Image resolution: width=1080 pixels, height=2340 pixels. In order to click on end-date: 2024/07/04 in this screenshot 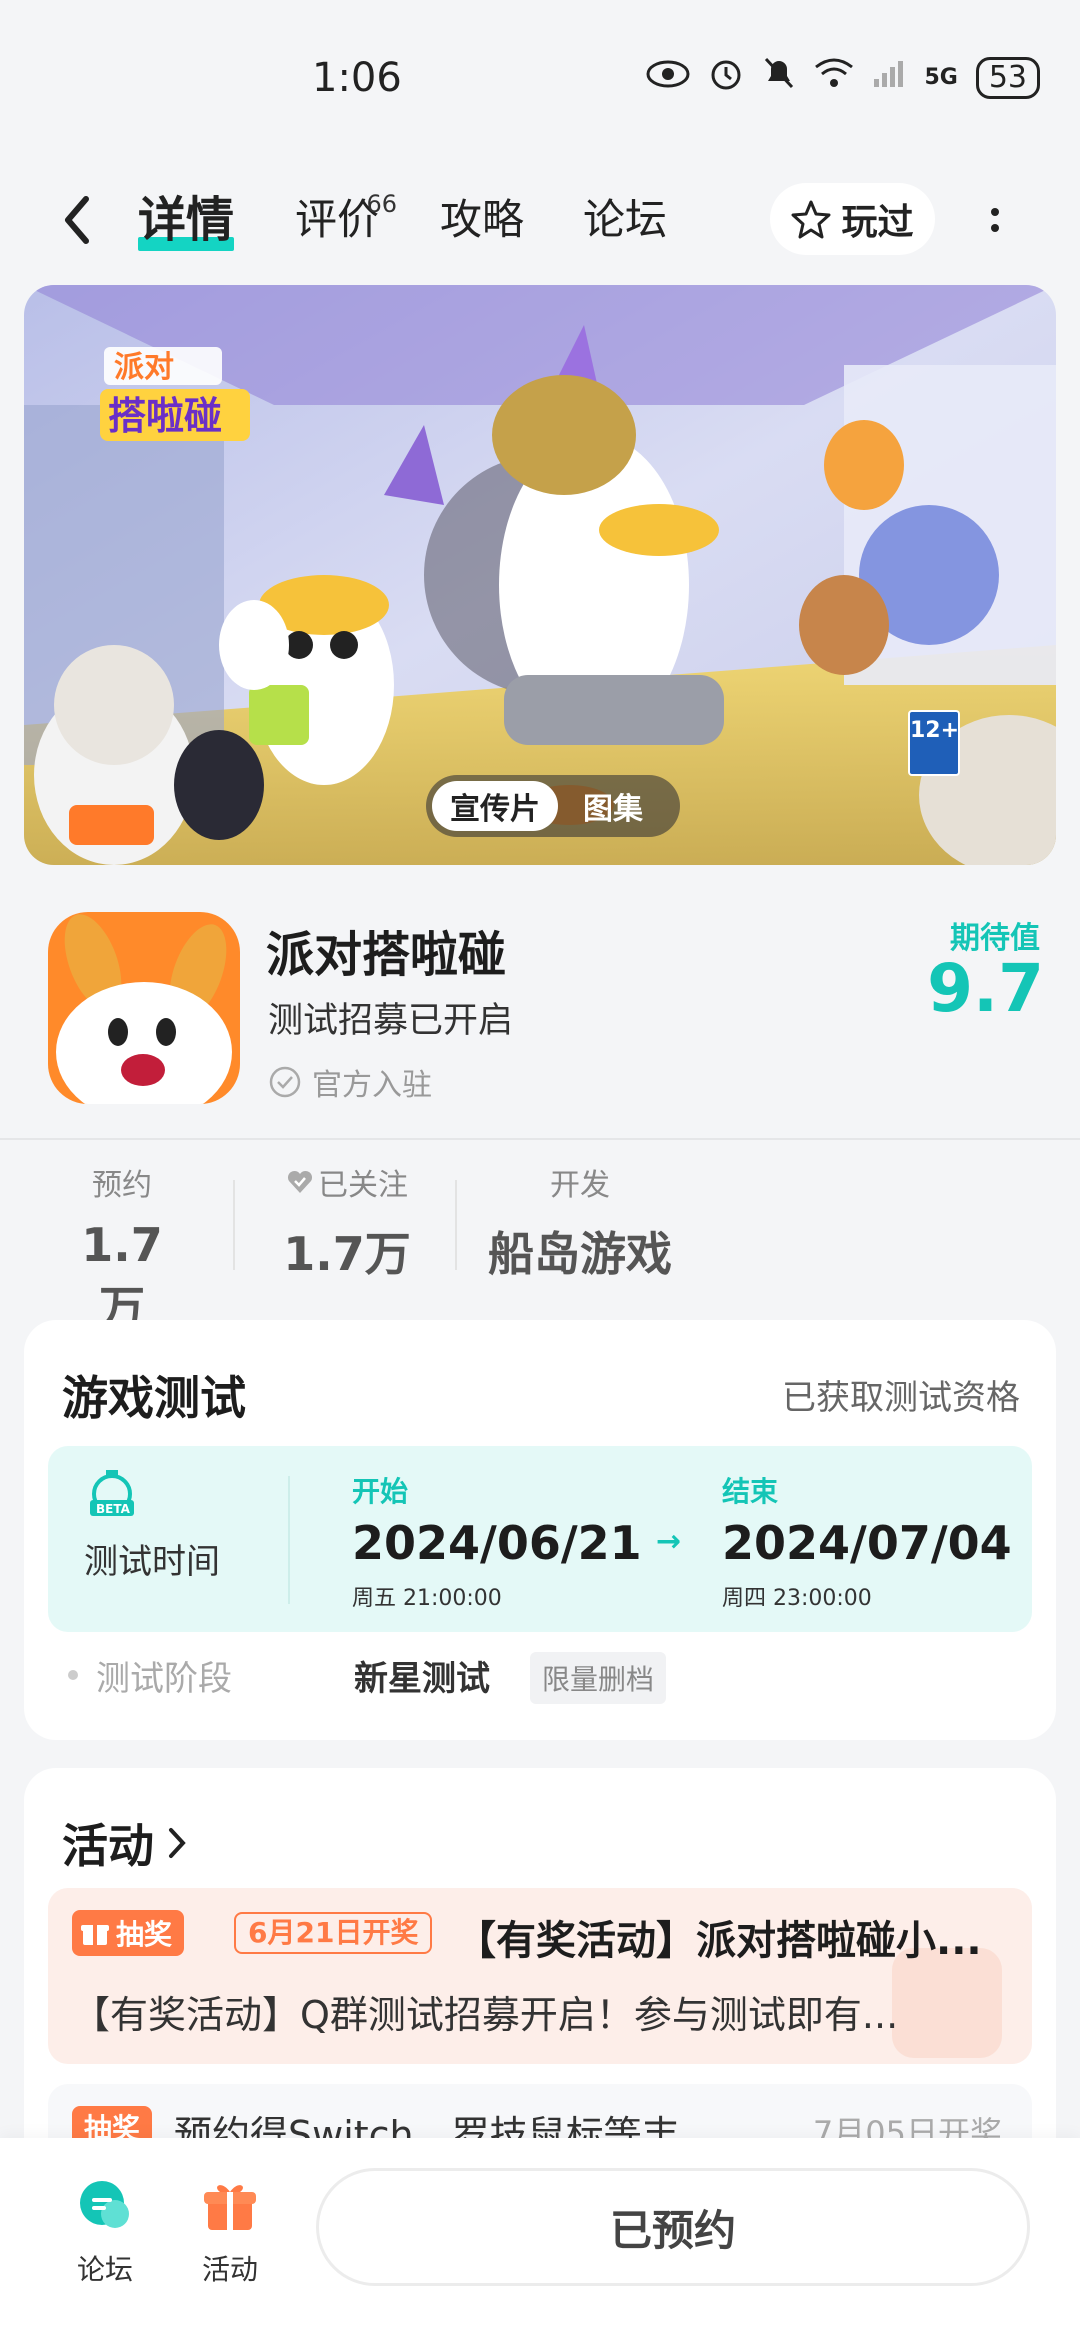, I will do `click(867, 1543)`.